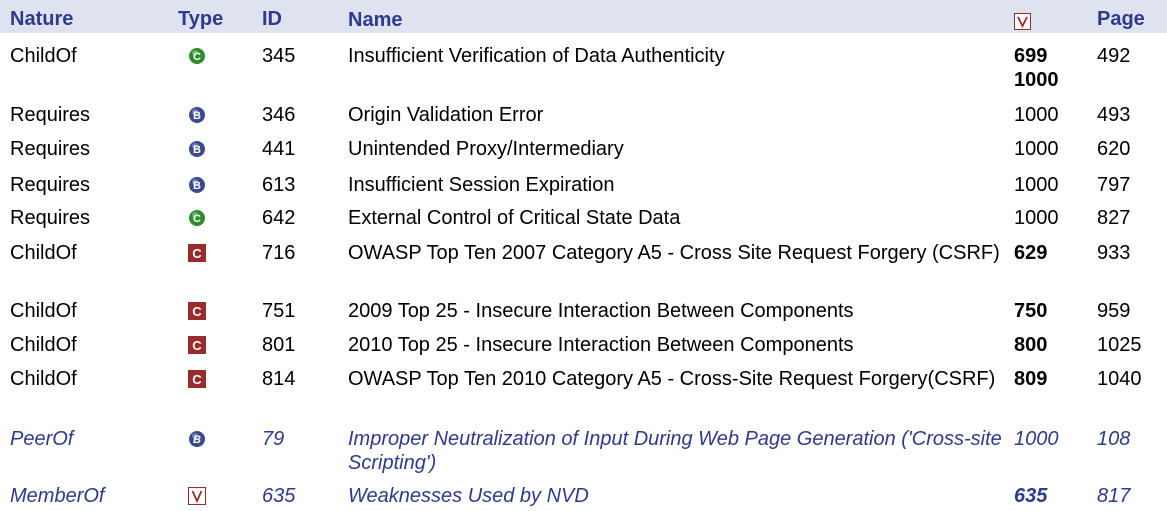  I want to click on weakness-name: Origin Validation Error, so click(678, 115).